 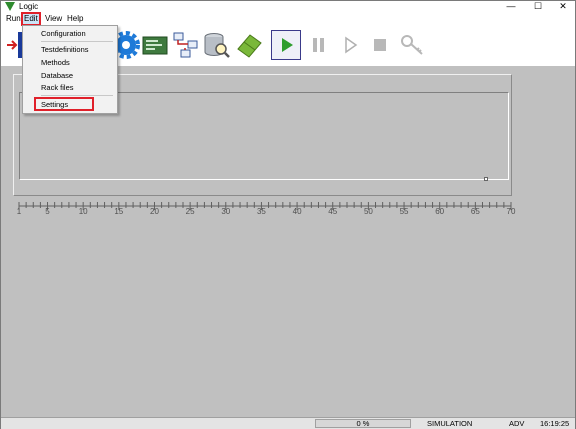 I want to click on ruler-tick-label: 70, so click(x=511, y=211).